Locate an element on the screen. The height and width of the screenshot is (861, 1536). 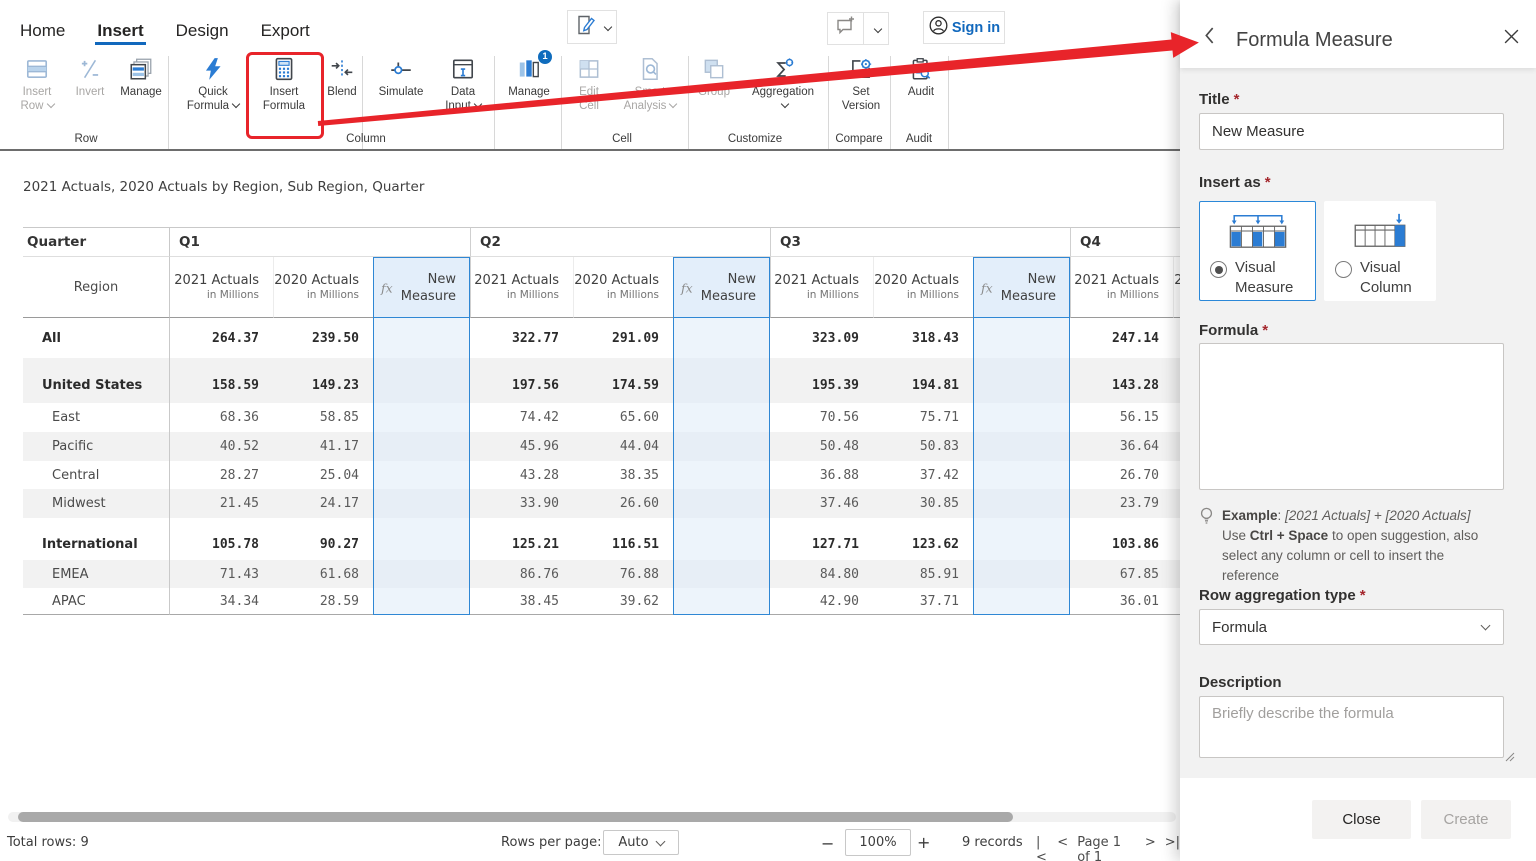
row-dimension-header: Region is located at coordinates (96, 287).